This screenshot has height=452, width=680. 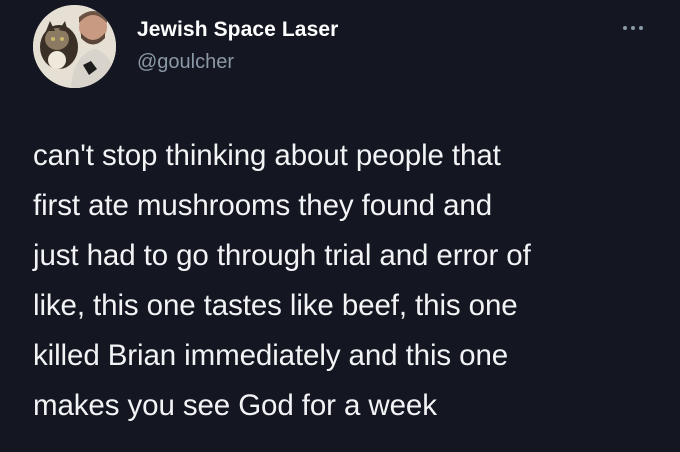 I want to click on more-options-button, so click(x=633, y=28).